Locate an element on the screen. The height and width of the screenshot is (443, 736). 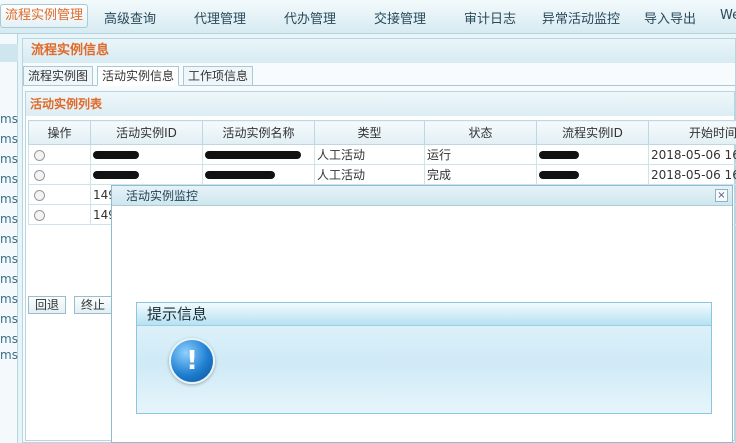
table-header-row: 操作 活动实例ID 活动实例名称 类型 状态 流程实例ID 开始时间 is located at coordinates (382, 132).